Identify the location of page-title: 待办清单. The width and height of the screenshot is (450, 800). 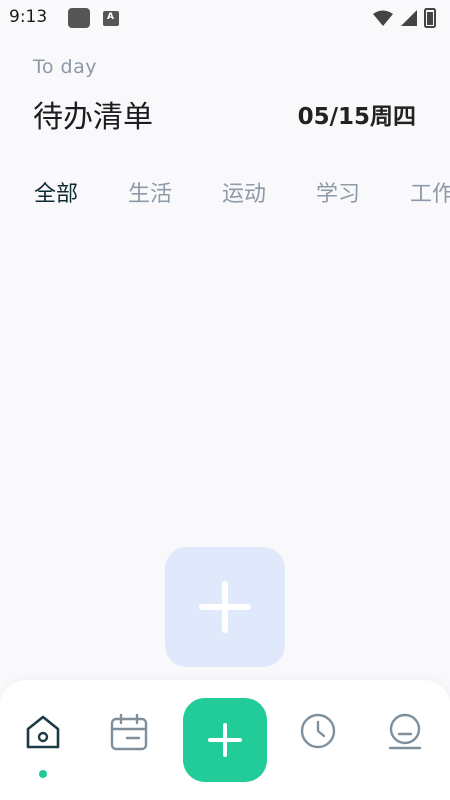
(93, 117).